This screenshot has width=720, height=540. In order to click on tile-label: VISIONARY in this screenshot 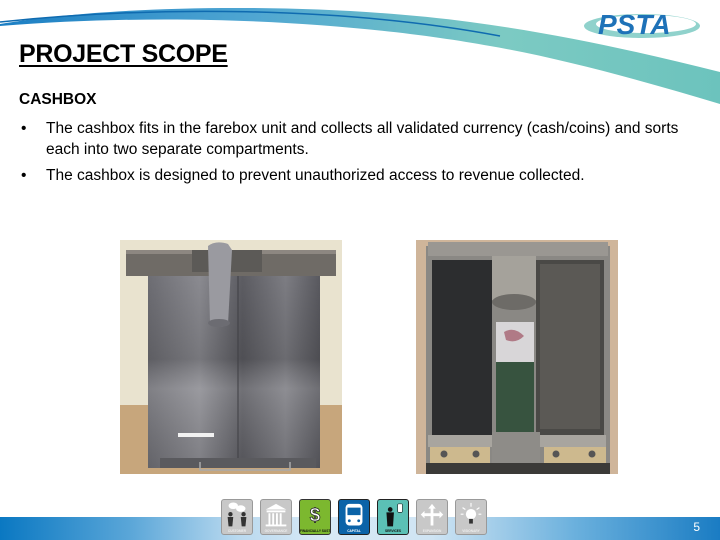, I will do `click(471, 531)`.